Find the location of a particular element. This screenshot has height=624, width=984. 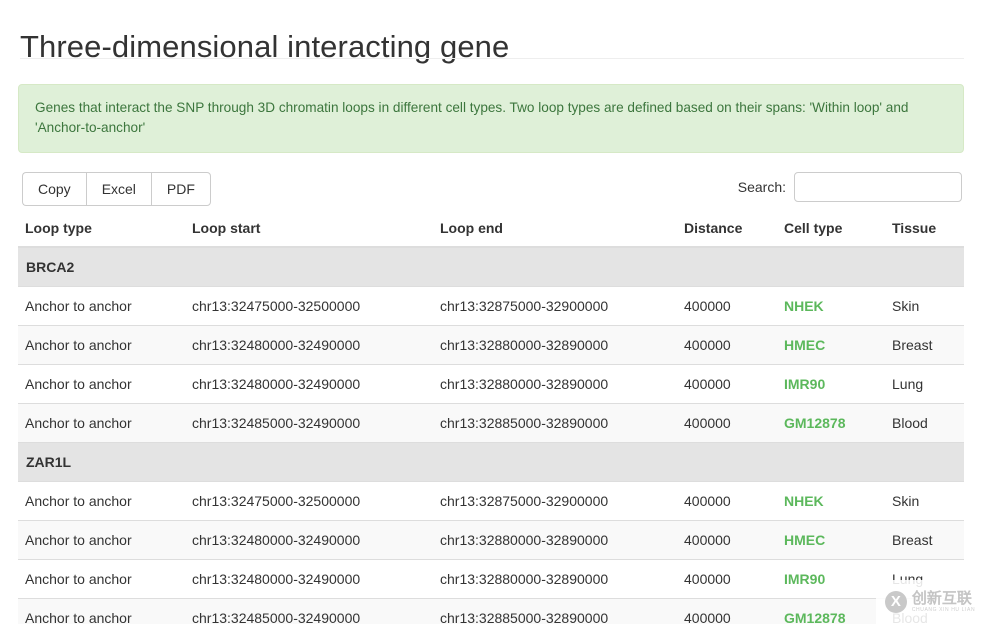

column-header-loop-end: Loop end is located at coordinates (554, 231).